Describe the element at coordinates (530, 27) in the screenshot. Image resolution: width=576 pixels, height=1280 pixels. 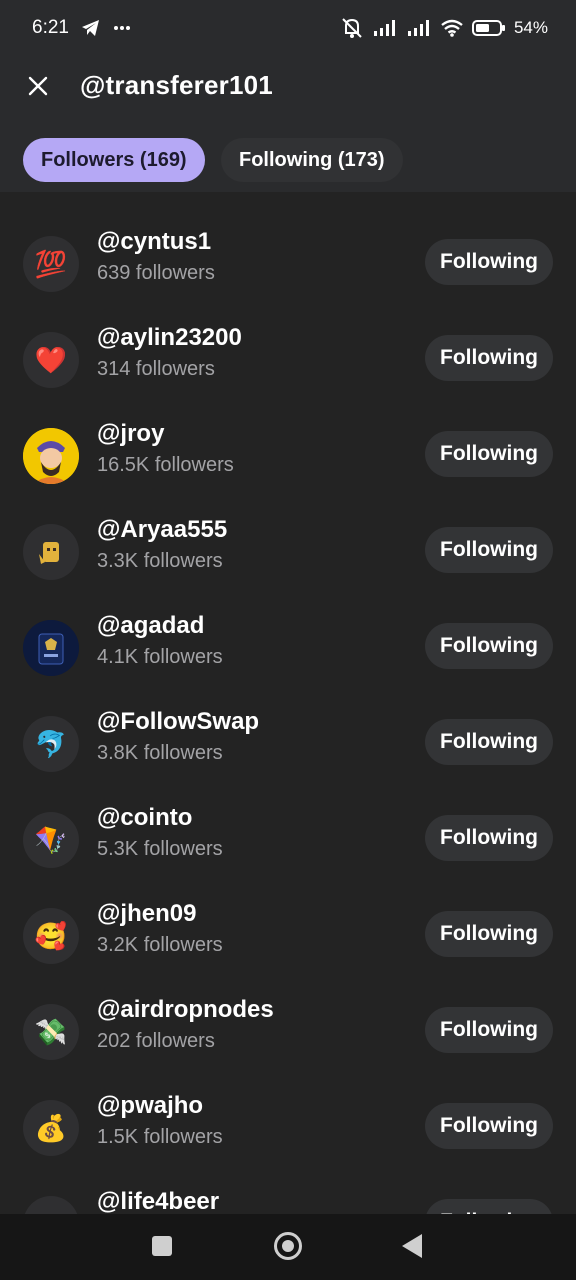
I see `battery-percent: 54%` at that location.